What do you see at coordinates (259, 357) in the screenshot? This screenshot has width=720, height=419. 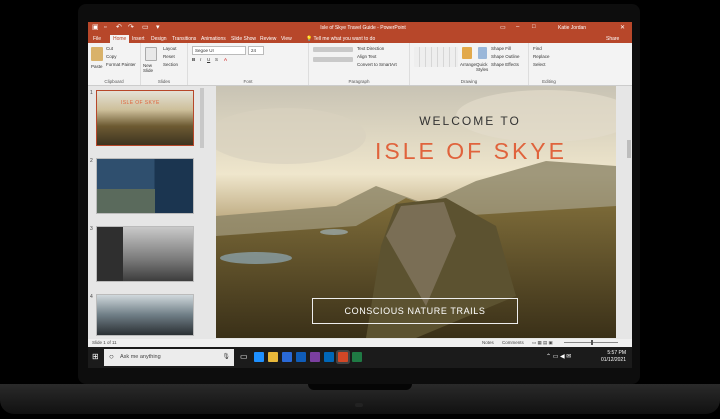 I see `edge-icon` at bounding box center [259, 357].